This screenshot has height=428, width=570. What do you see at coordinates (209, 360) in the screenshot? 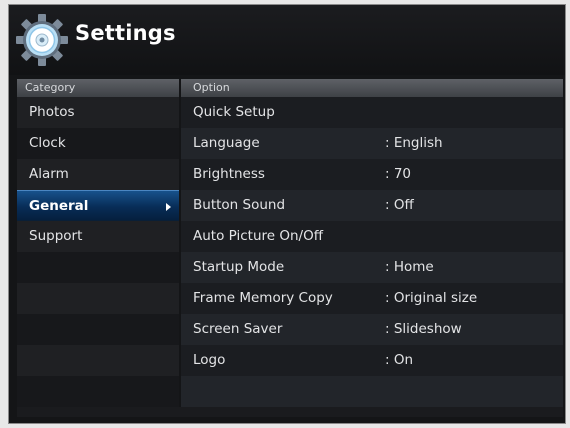
I see `option-name: Logo` at bounding box center [209, 360].